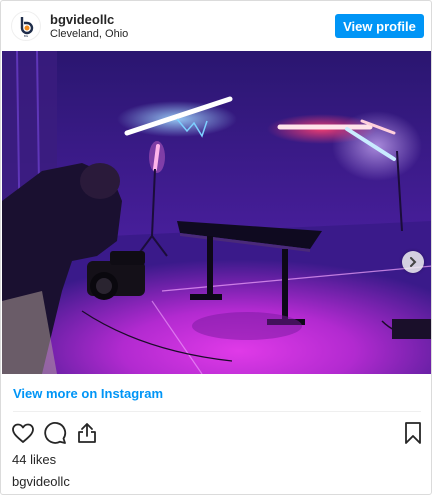  I want to click on bg-logo-icon: BG, so click(27, 27).